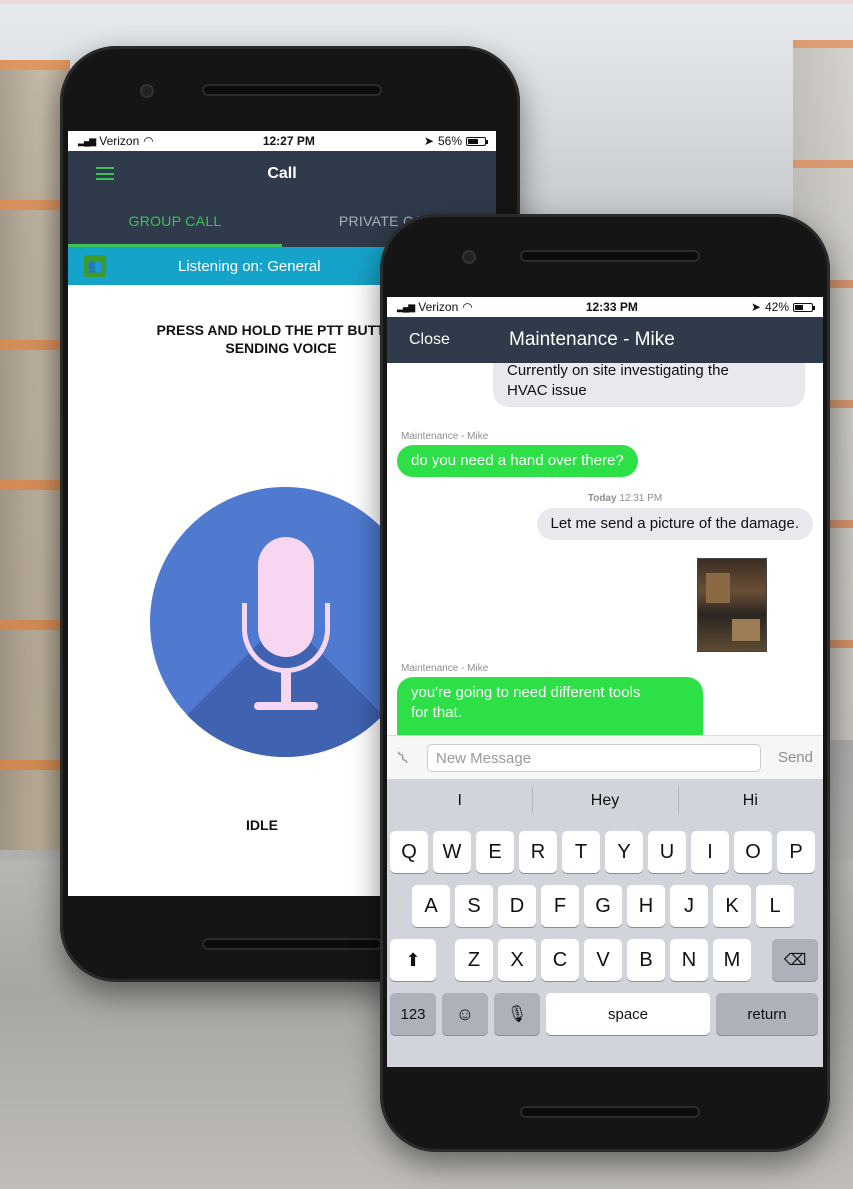 The image size is (853, 1189). Describe the element at coordinates (436, 712) in the screenshot. I see `message-text: for that.` at that location.